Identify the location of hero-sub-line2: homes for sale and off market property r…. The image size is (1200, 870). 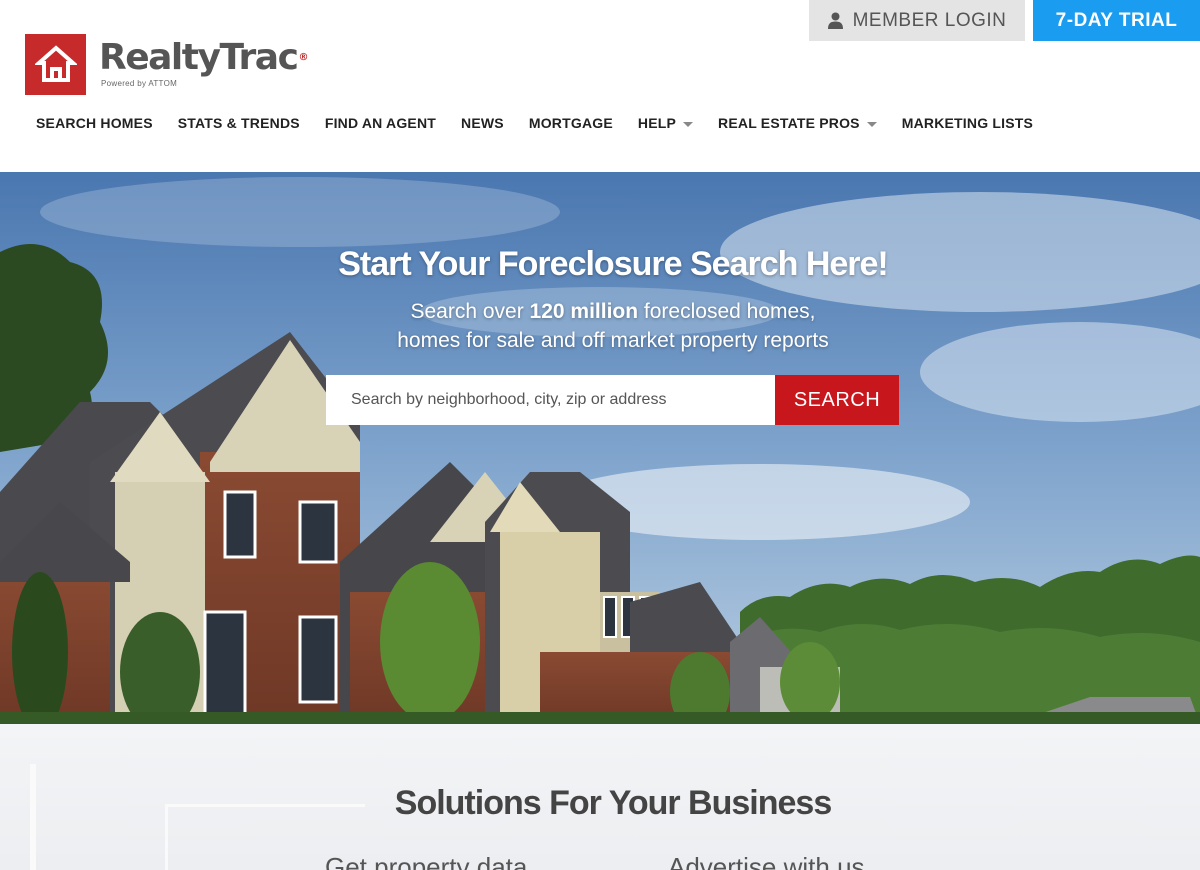
(613, 340).